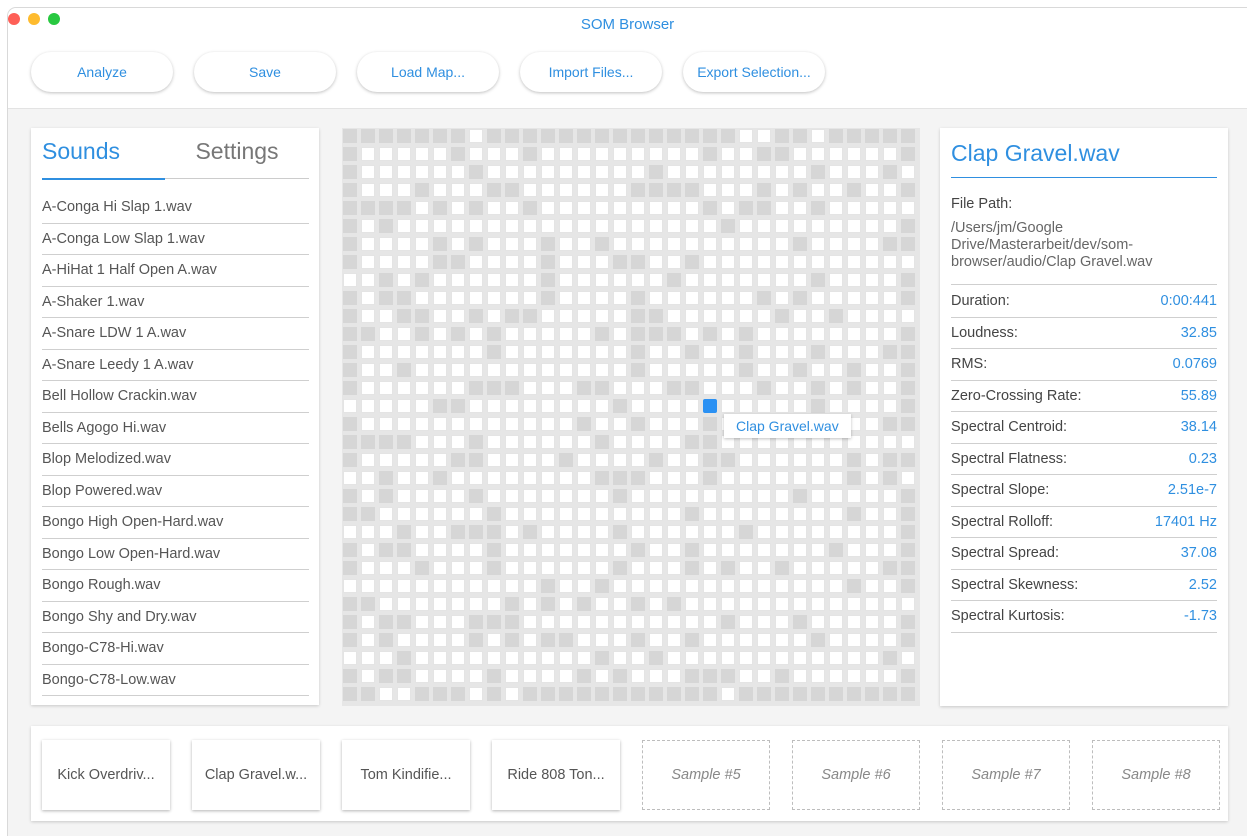 Image resolution: width=1247 pixels, height=836 pixels. I want to click on list-item: Bongo-C78-Low.wav, so click(175, 680).